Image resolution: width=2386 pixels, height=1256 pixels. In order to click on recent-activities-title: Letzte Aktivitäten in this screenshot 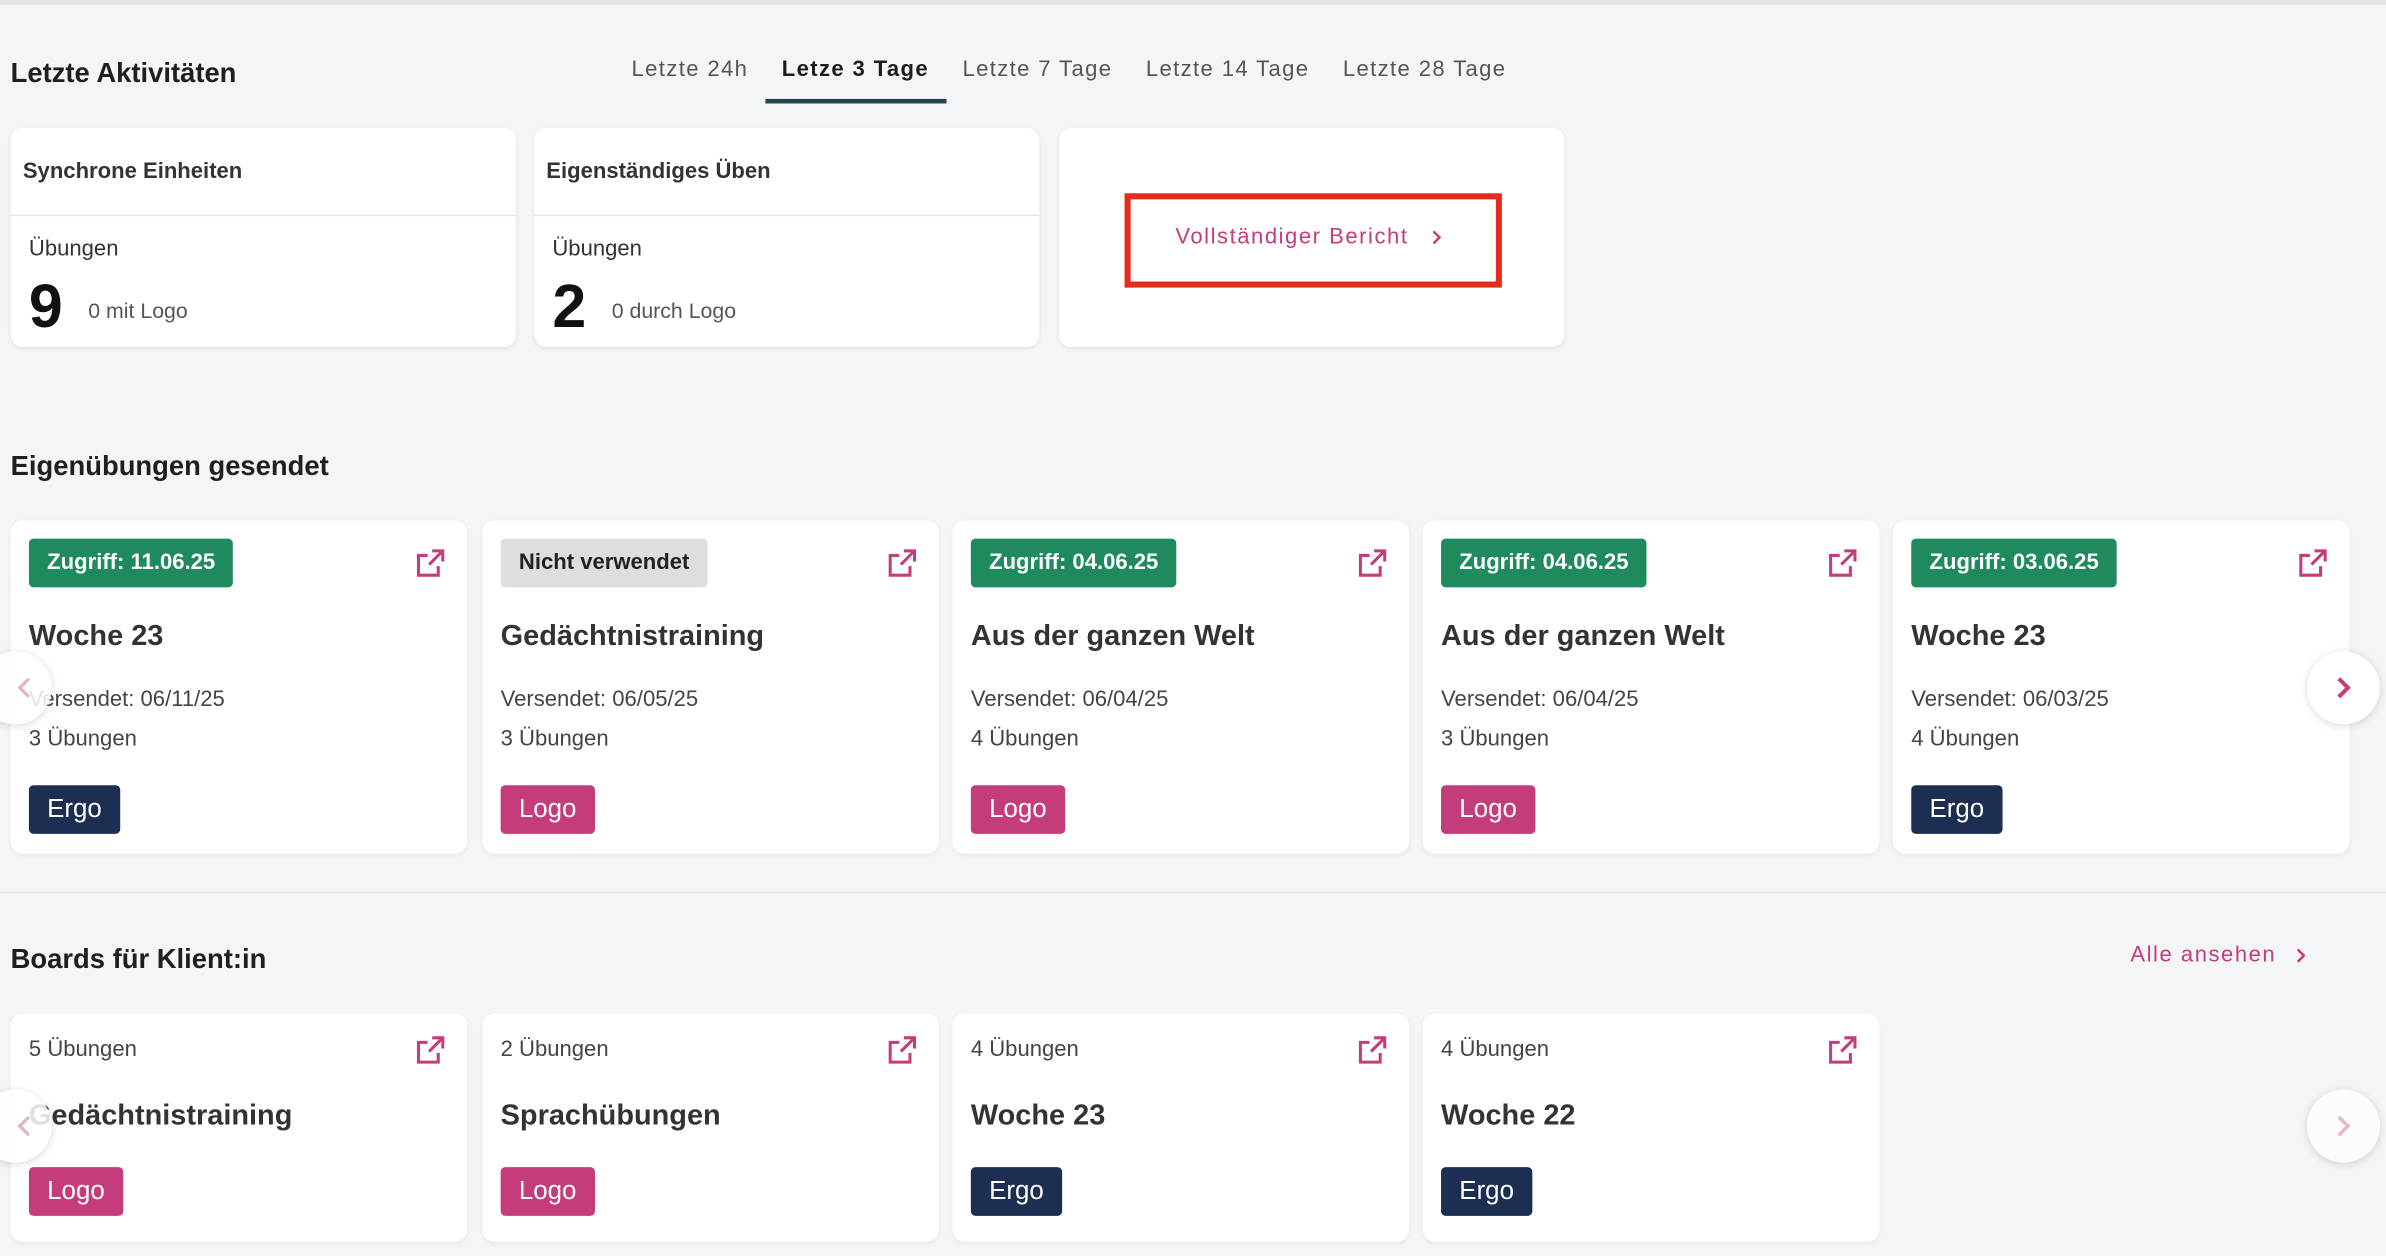, I will do `click(123, 73)`.